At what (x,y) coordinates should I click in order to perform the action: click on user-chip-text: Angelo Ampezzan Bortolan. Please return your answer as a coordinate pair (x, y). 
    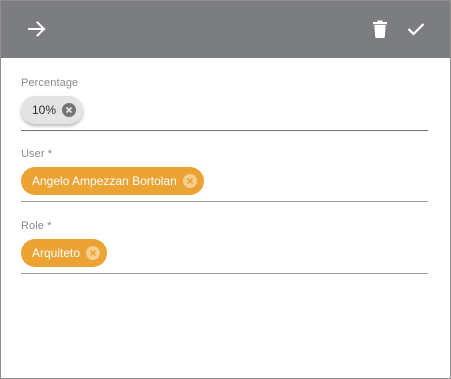
    Looking at the image, I should click on (104, 181).